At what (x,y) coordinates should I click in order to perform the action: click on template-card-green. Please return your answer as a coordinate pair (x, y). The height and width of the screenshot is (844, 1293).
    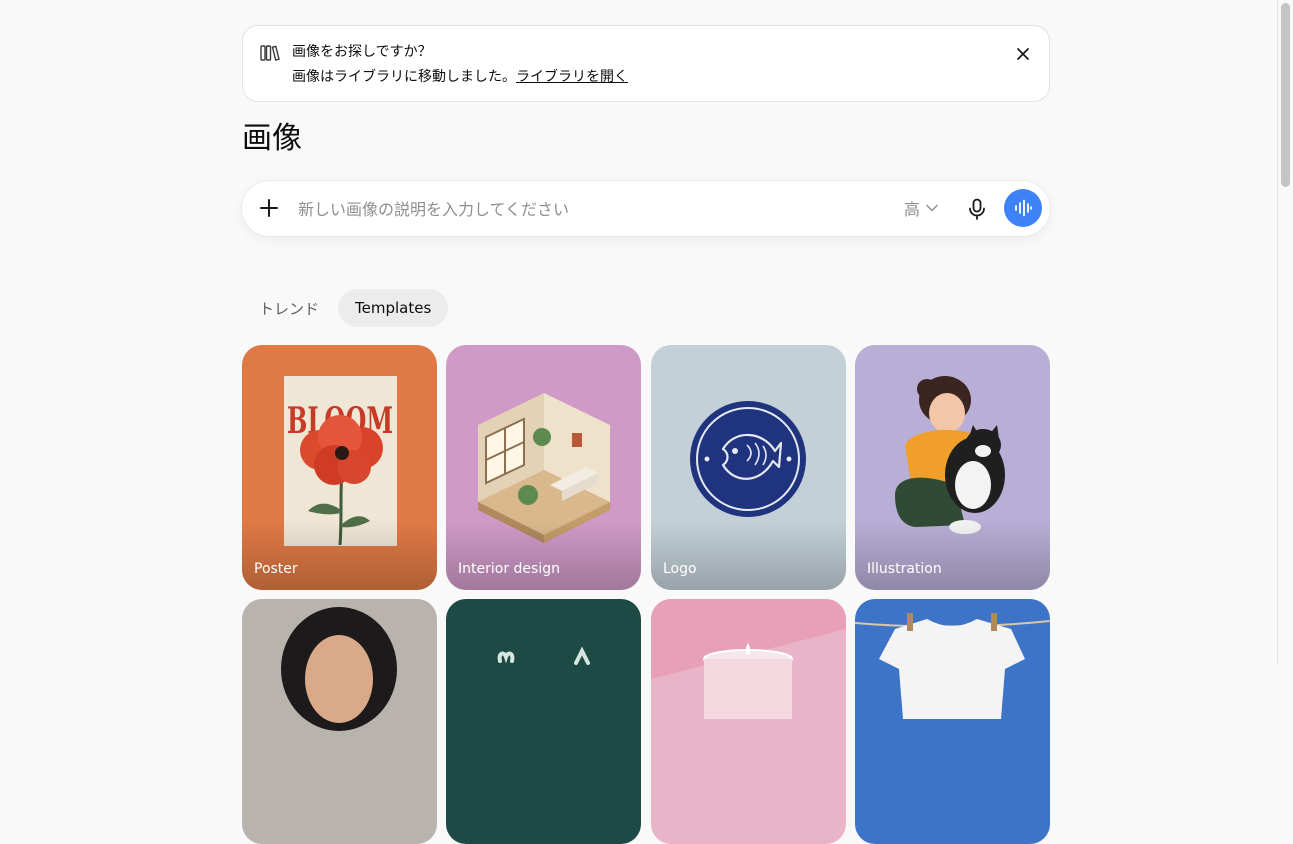
    Looking at the image, I should click on (543, 721).